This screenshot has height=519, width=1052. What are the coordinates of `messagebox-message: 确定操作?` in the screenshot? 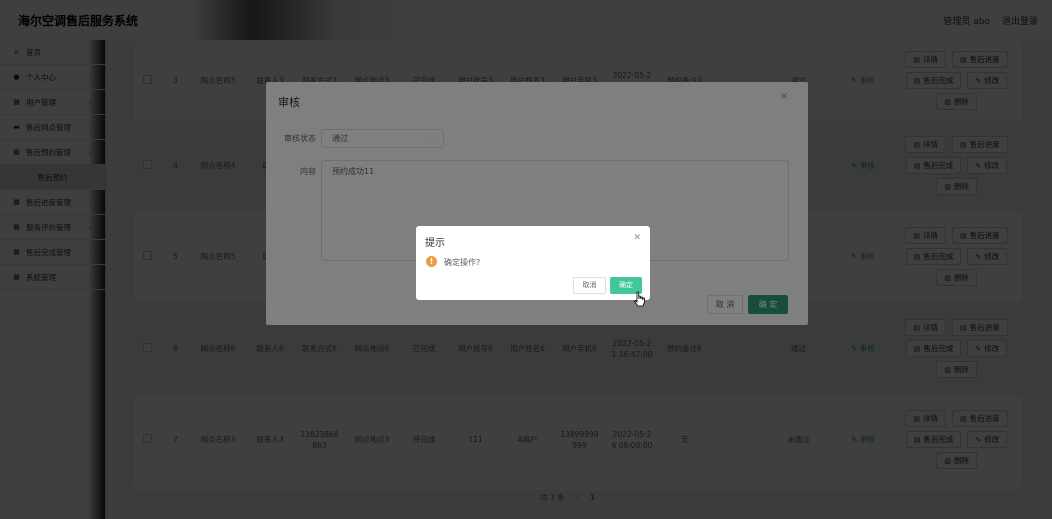 It's located at (462, 262).